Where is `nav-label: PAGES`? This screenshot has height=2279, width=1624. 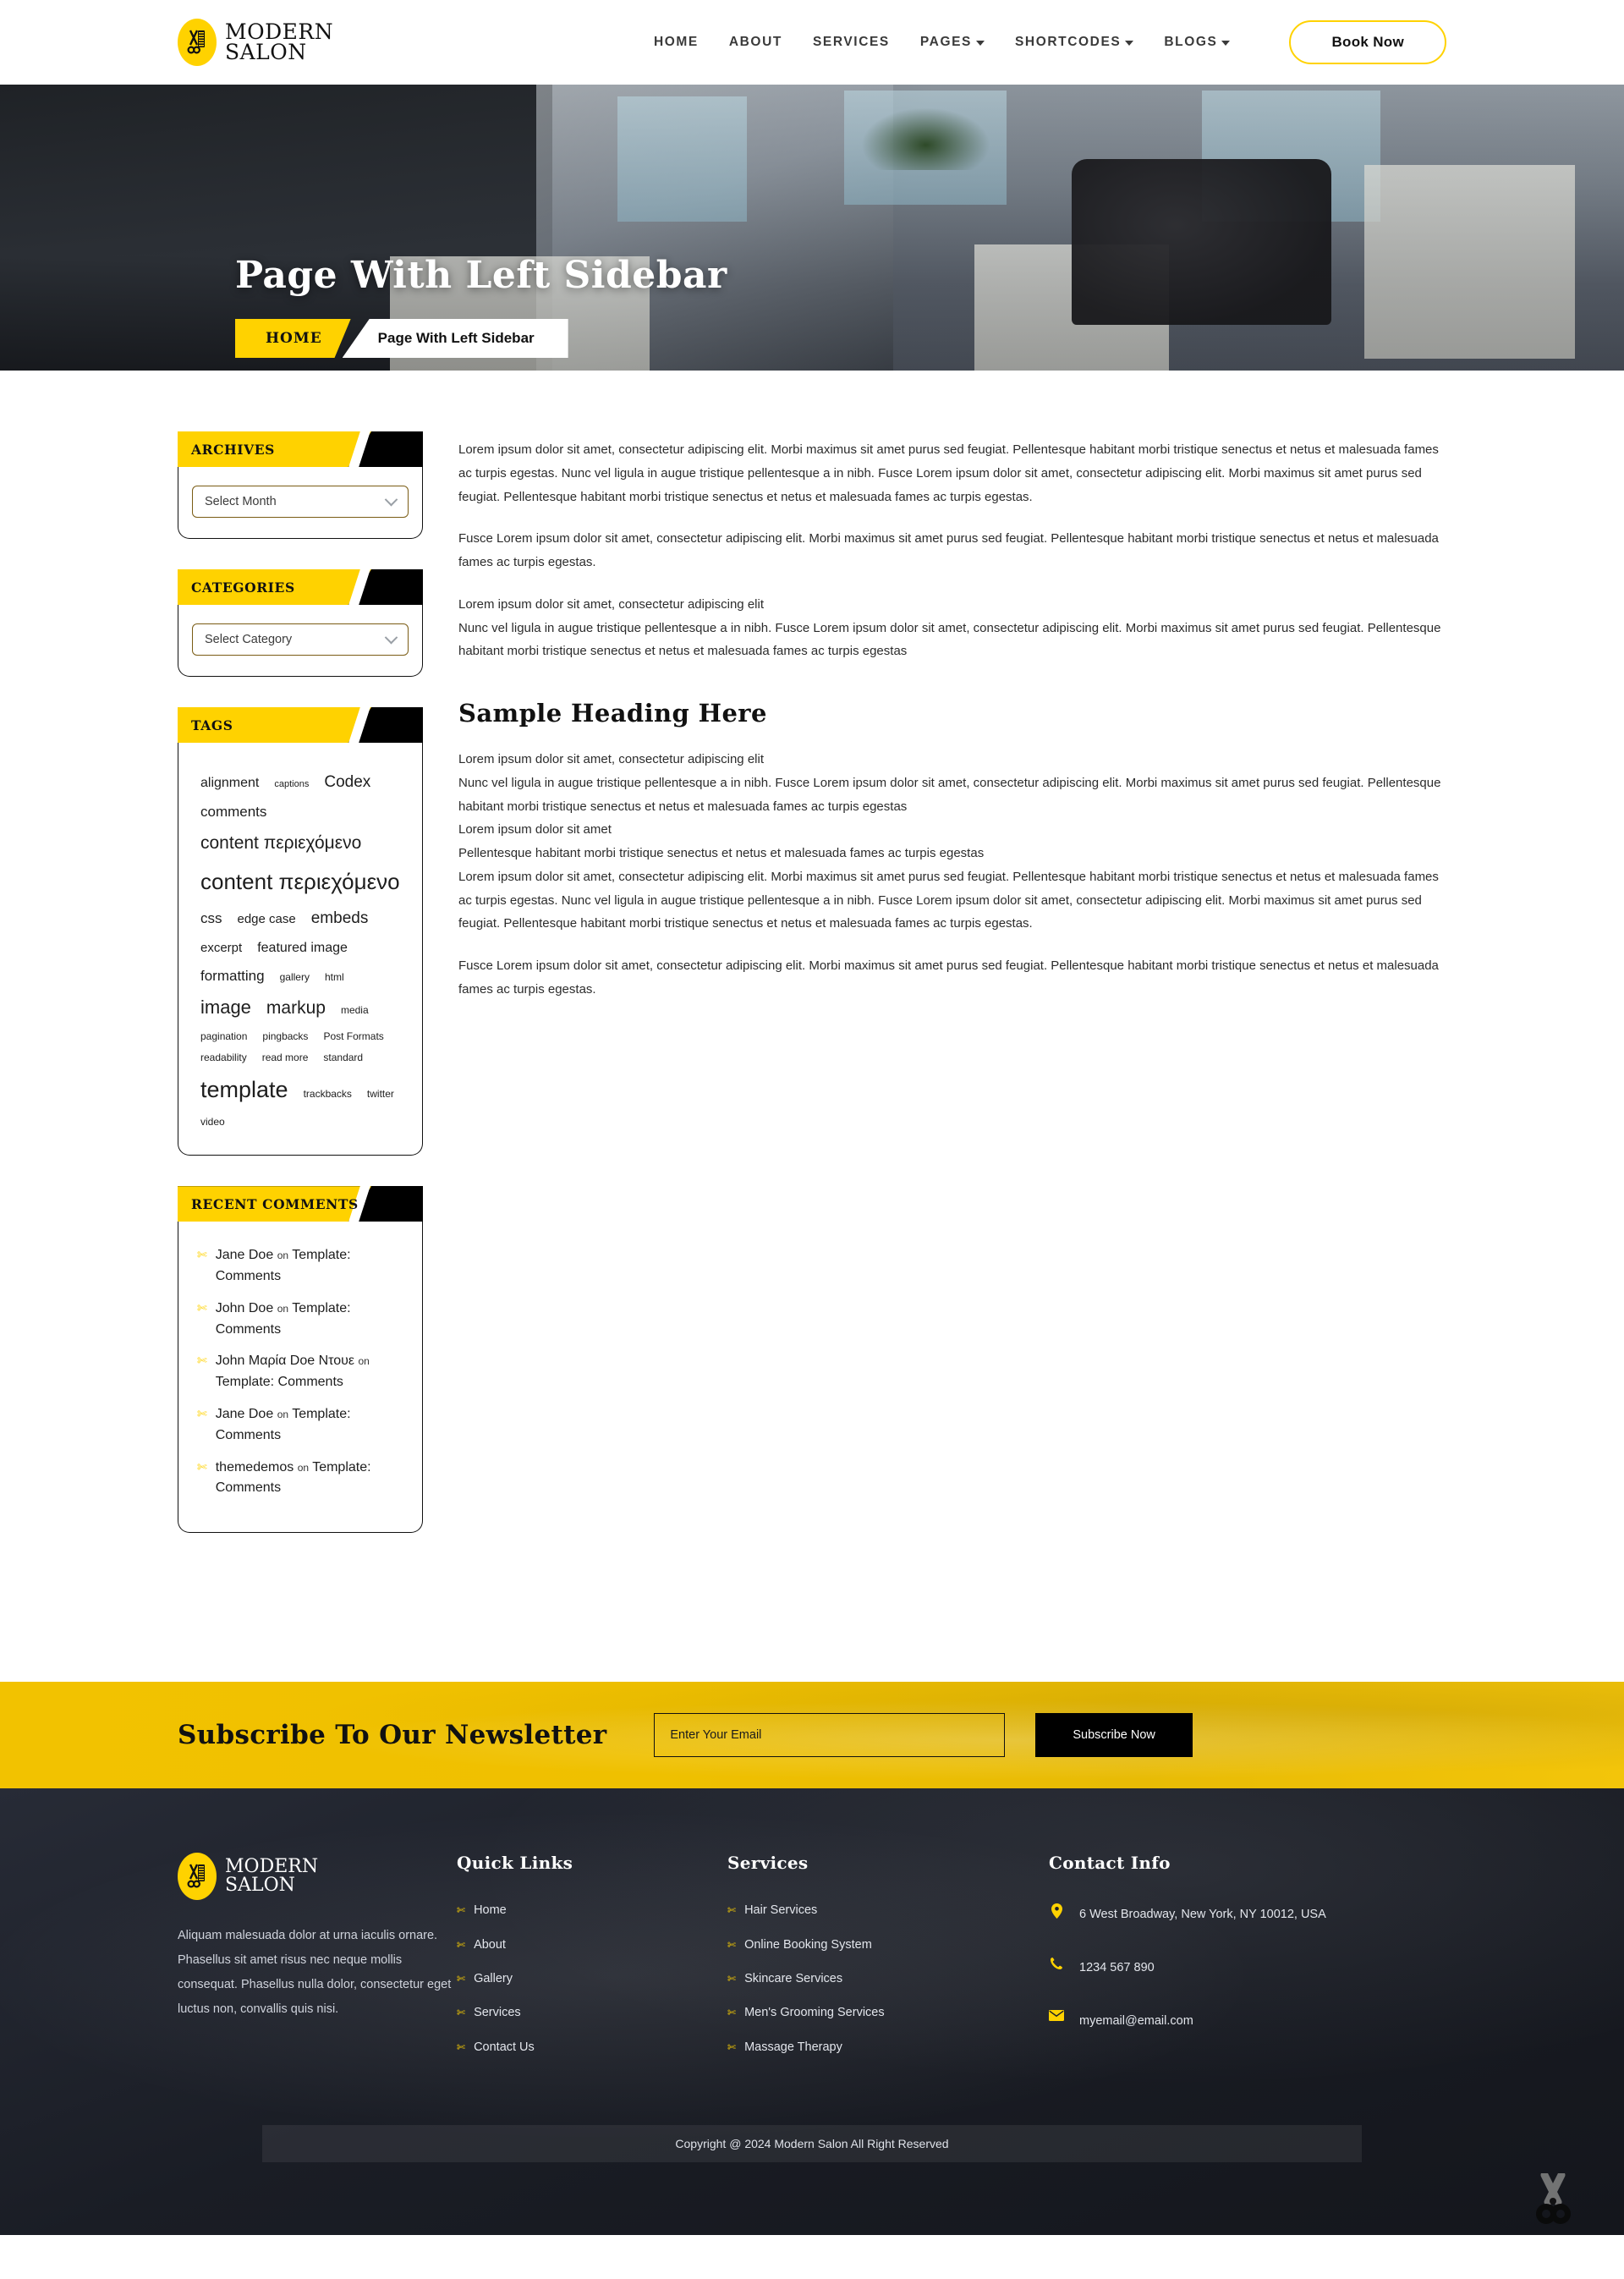
nav-label: PAGES is located at coordinates (946, 42).